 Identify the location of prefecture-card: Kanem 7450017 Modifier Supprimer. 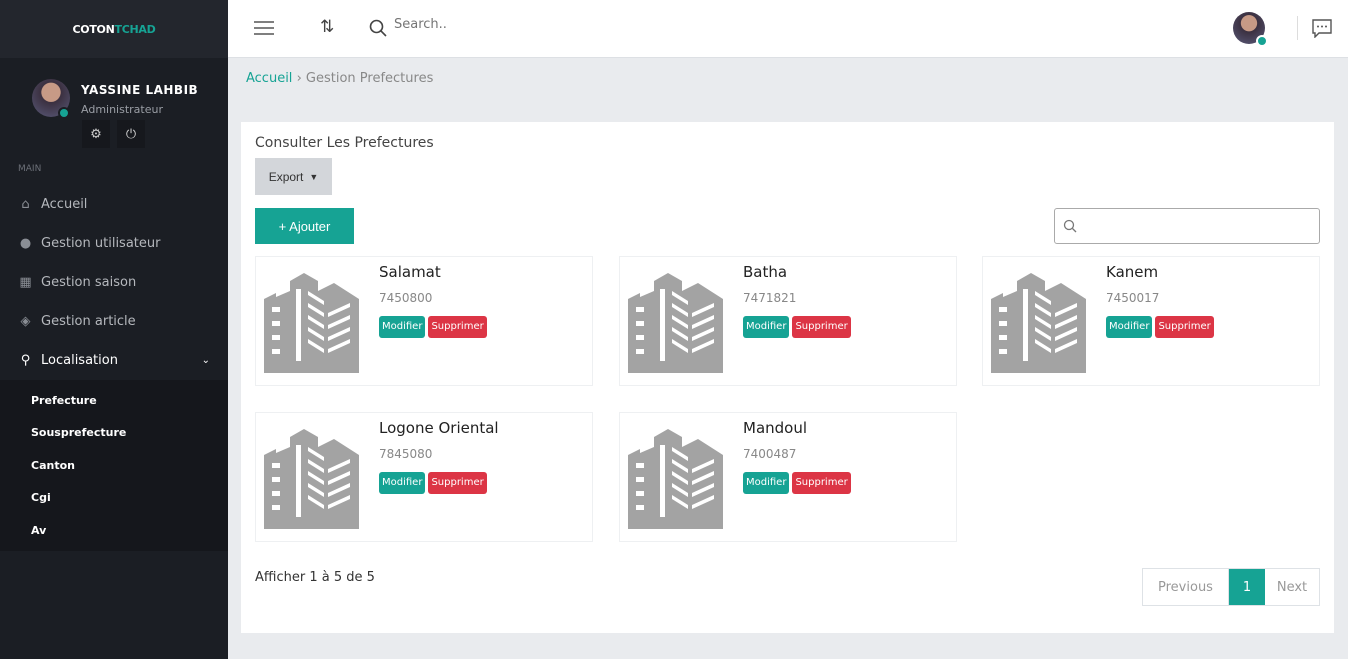
(1151, 321).